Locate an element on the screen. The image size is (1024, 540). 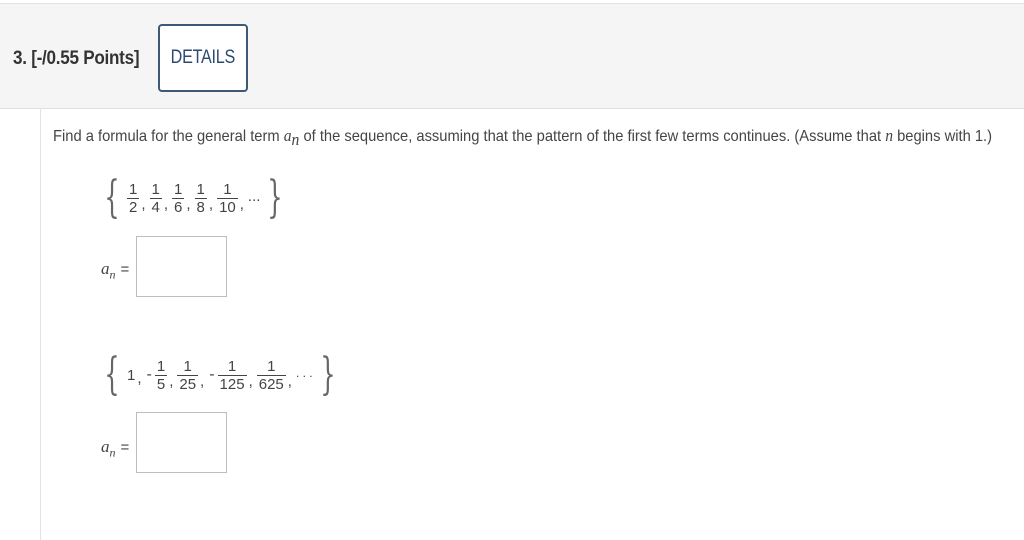
prompt-term-sub: n is located at coordinates (295, 140).